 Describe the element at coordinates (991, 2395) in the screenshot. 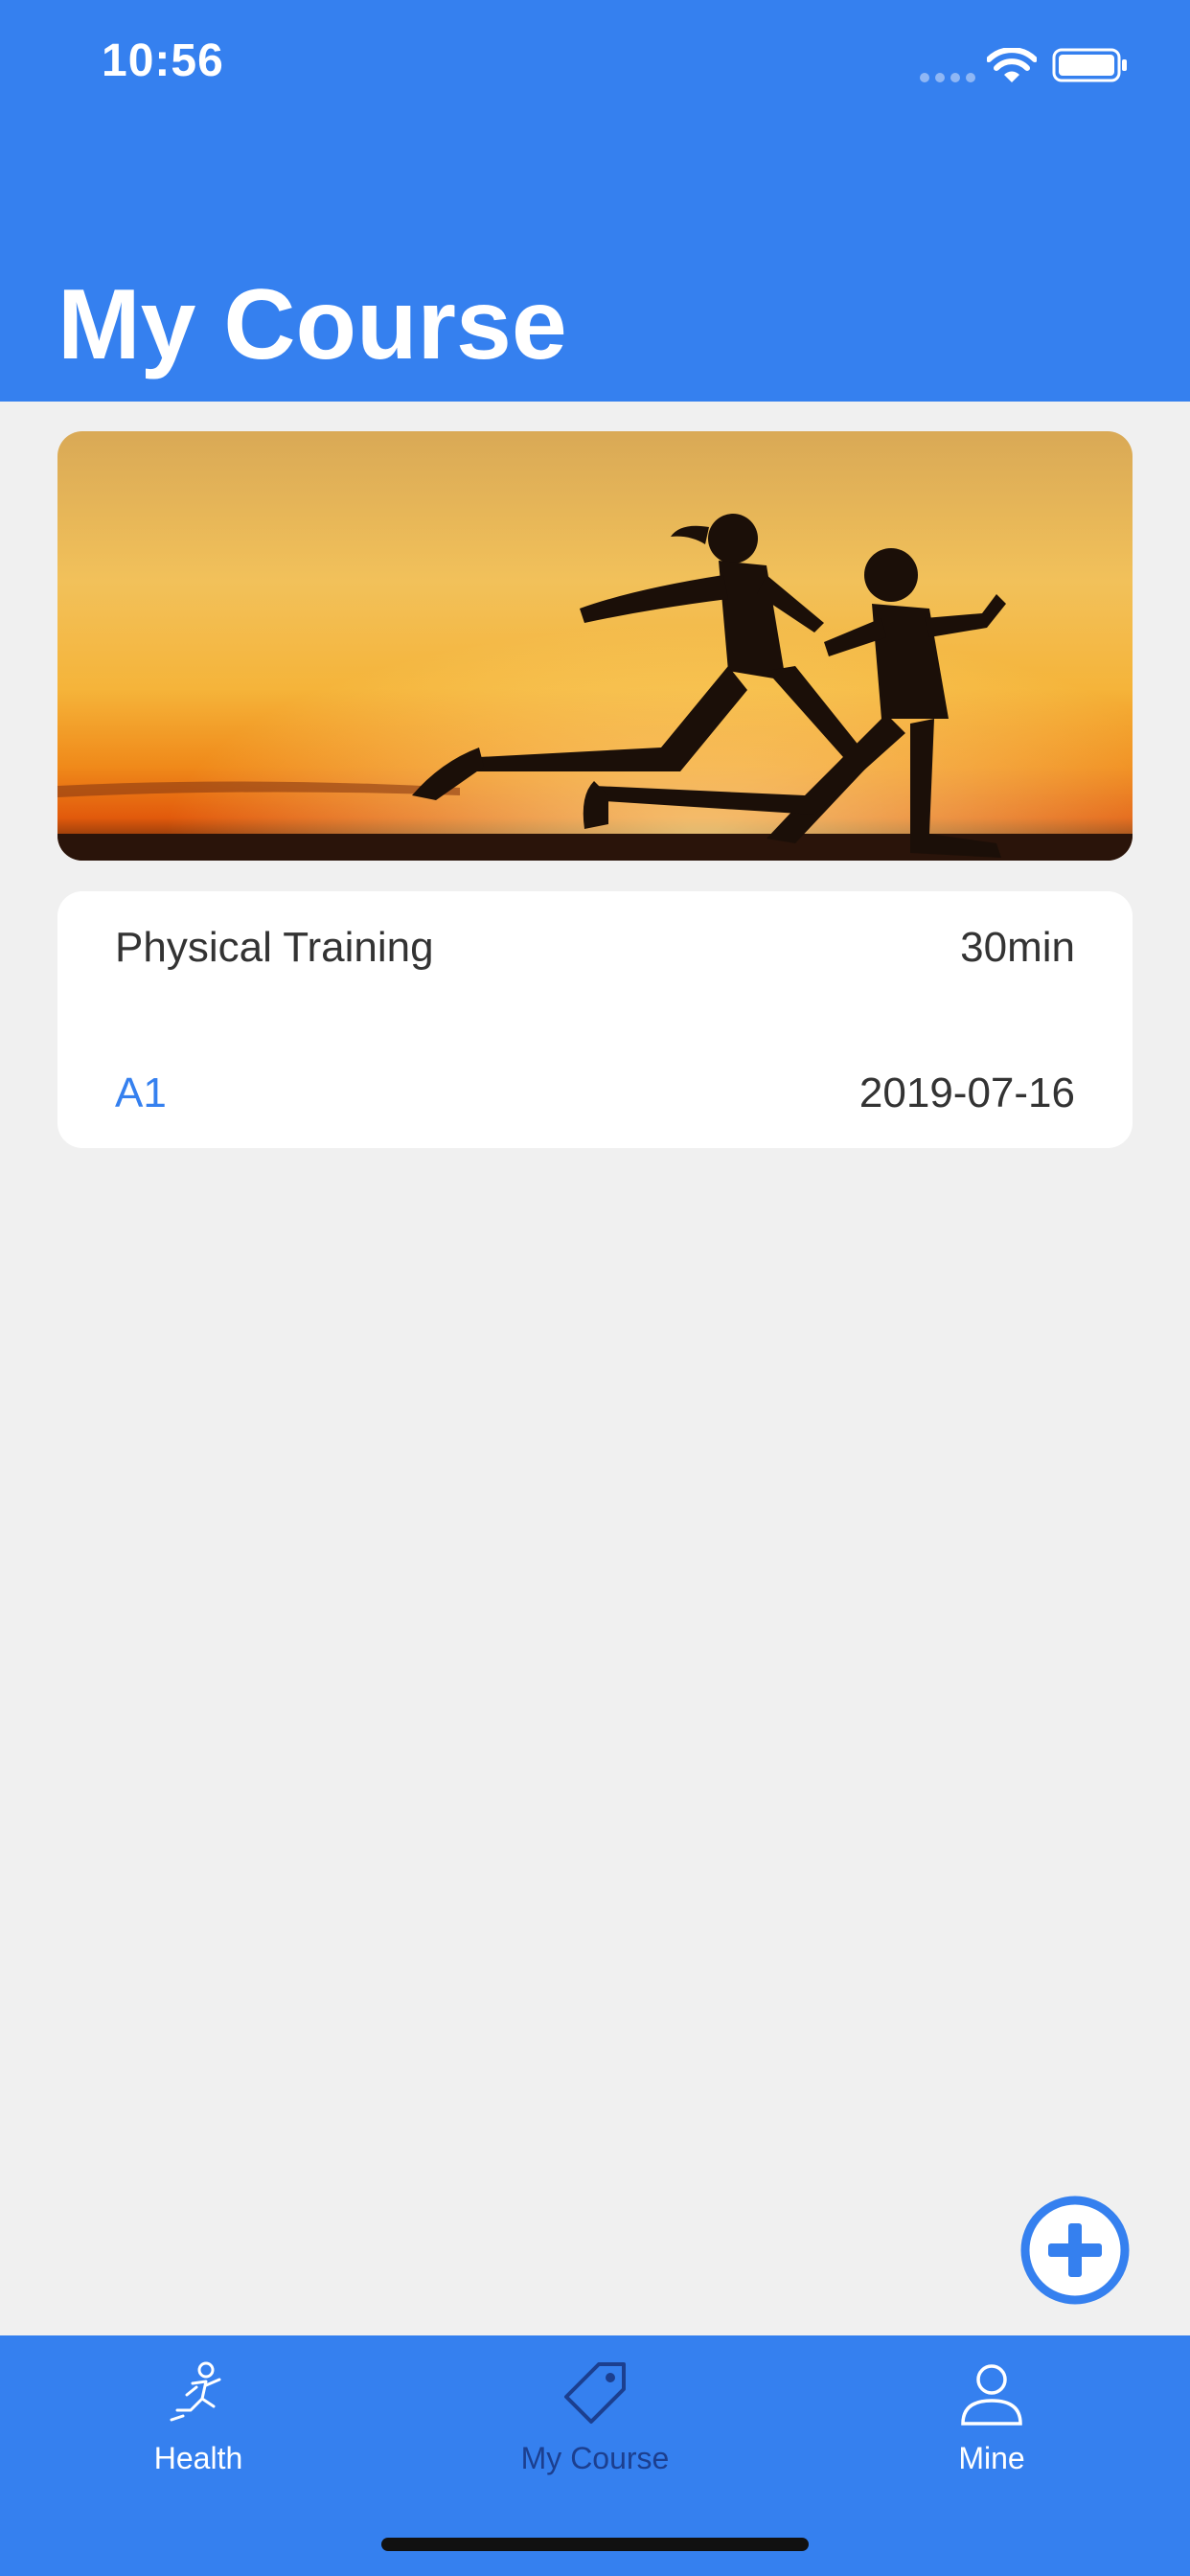

I see `person-icon` at that location.